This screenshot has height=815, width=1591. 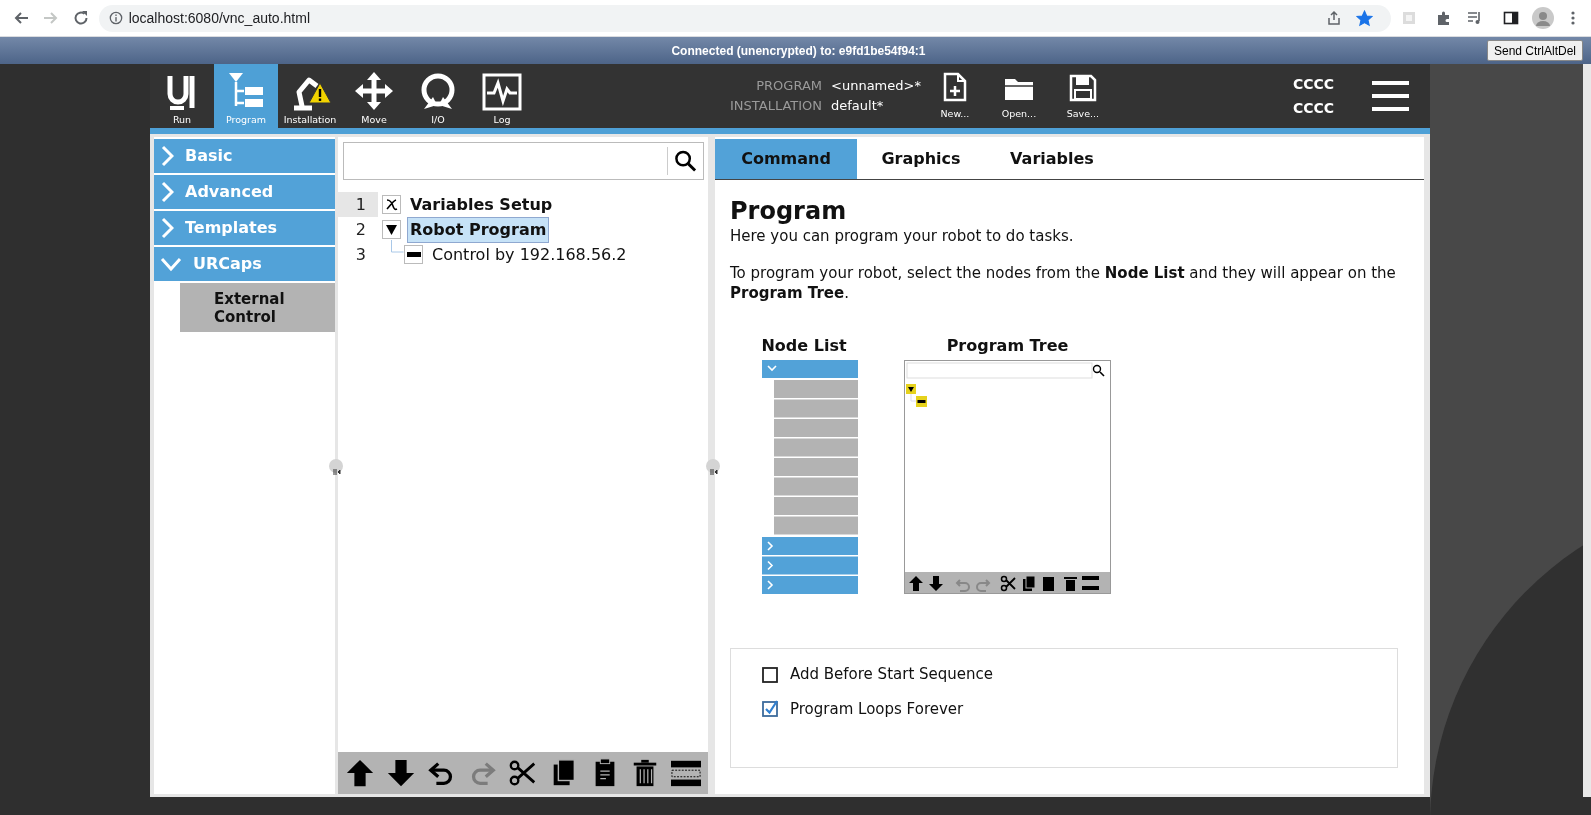 What do you see at coordinates (892, 674) in the screenshot?
I see `checkbox-label: Add Before Start Sequence` at bounding box center [892, 674].